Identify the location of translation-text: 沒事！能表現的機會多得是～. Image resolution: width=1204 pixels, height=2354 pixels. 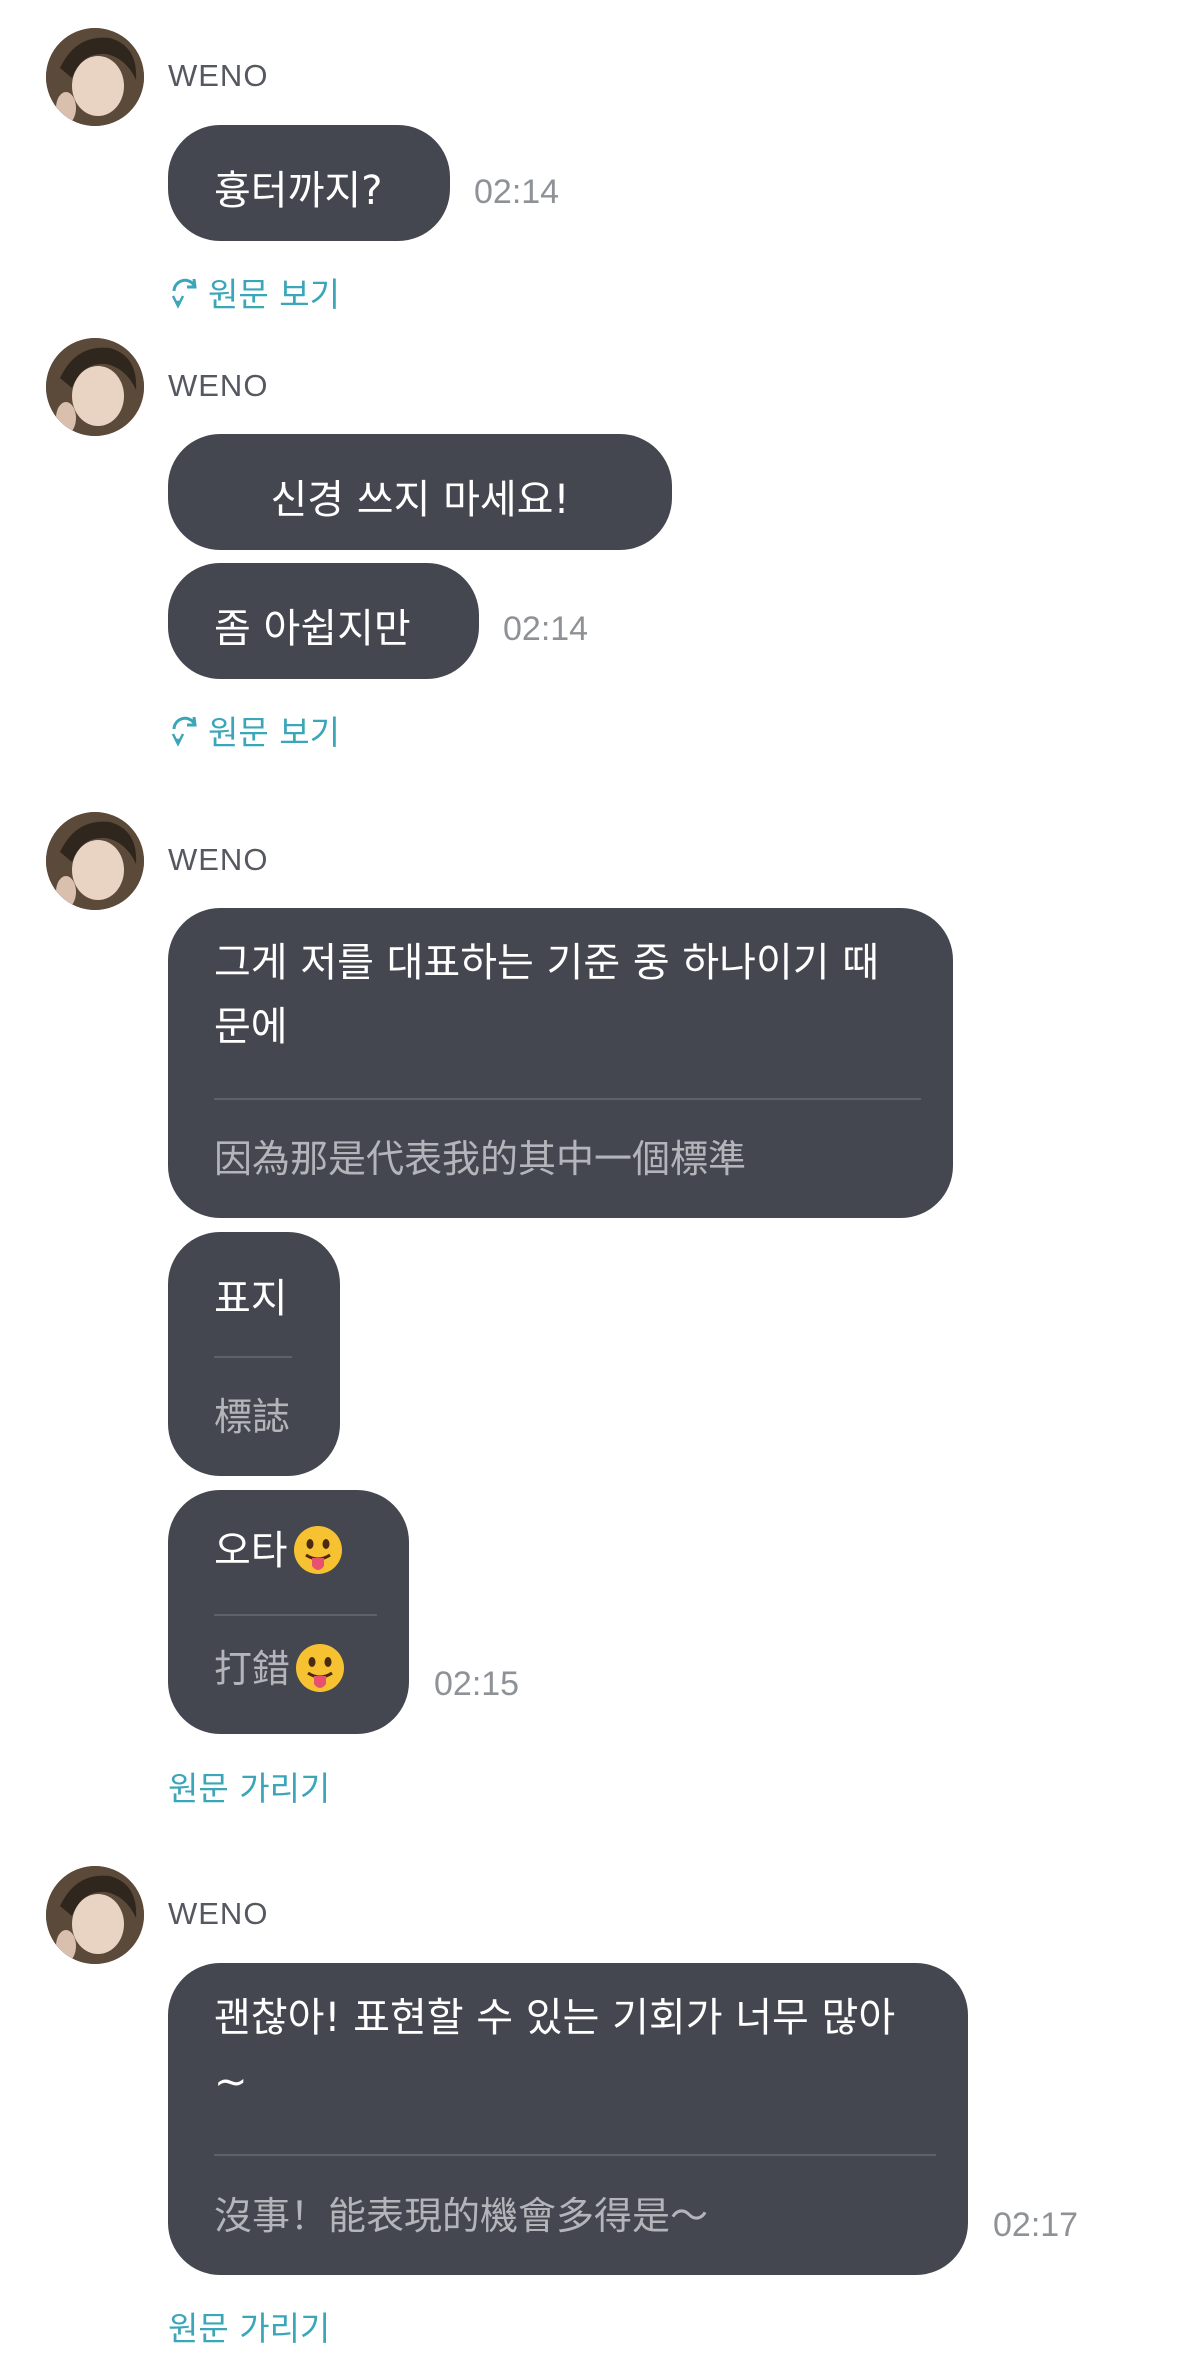
(461, 2216).